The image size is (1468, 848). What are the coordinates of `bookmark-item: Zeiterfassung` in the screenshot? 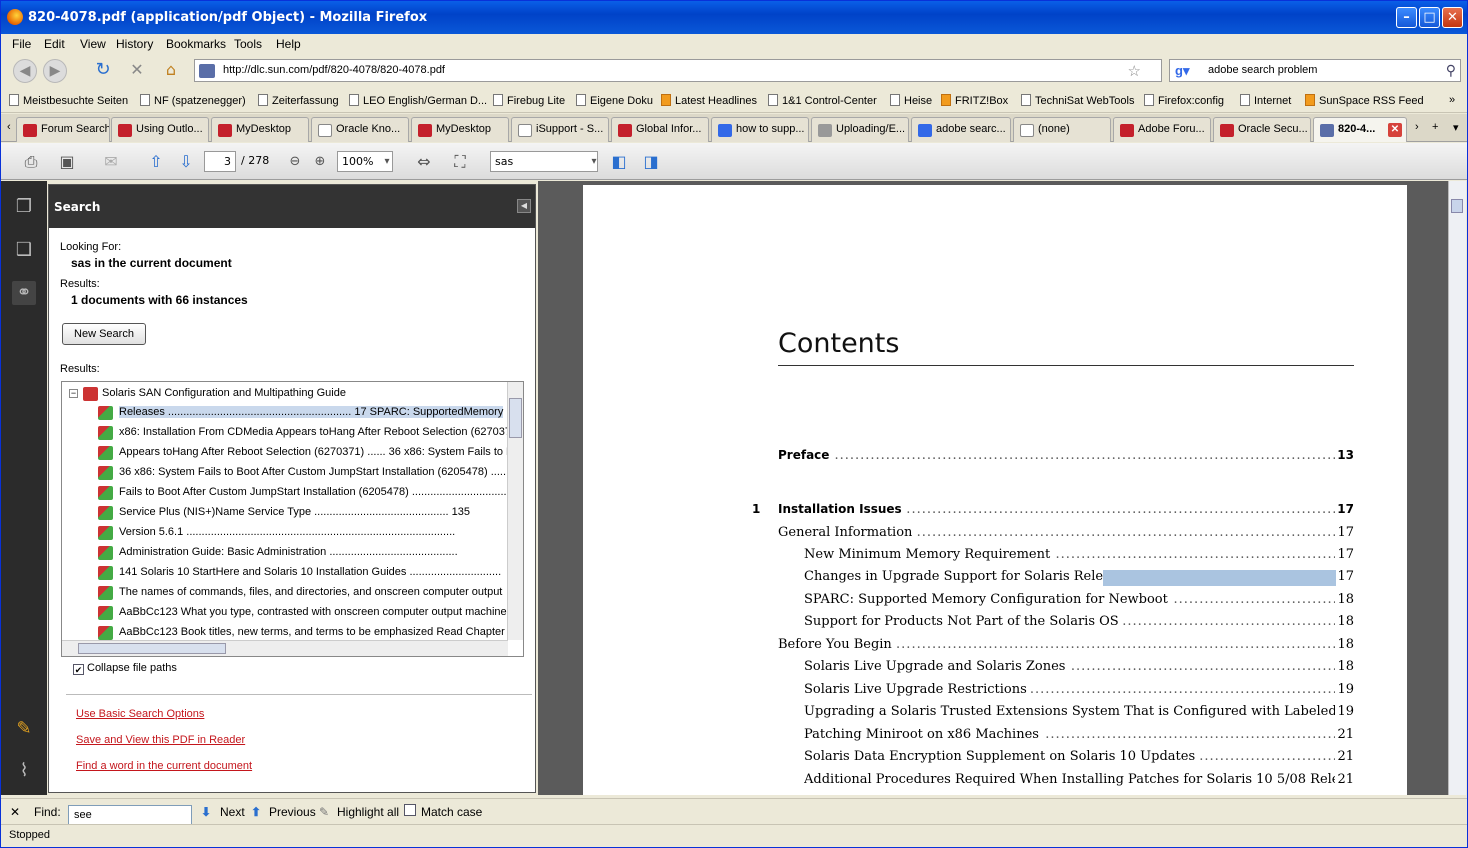 It's located at (298, 100).